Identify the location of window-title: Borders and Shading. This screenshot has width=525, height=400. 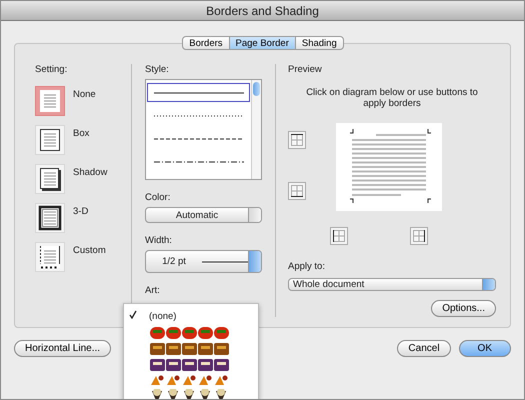
(262, 11).